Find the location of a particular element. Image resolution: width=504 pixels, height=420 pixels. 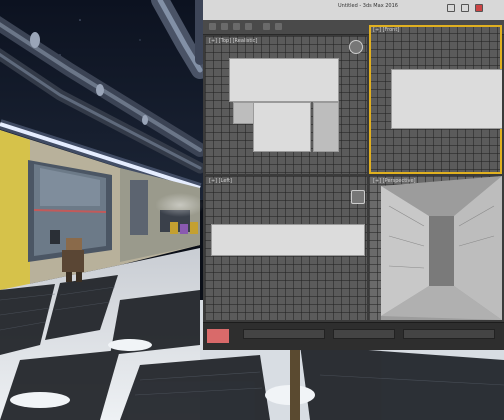

status-bar is located at coordinates (353, 336).